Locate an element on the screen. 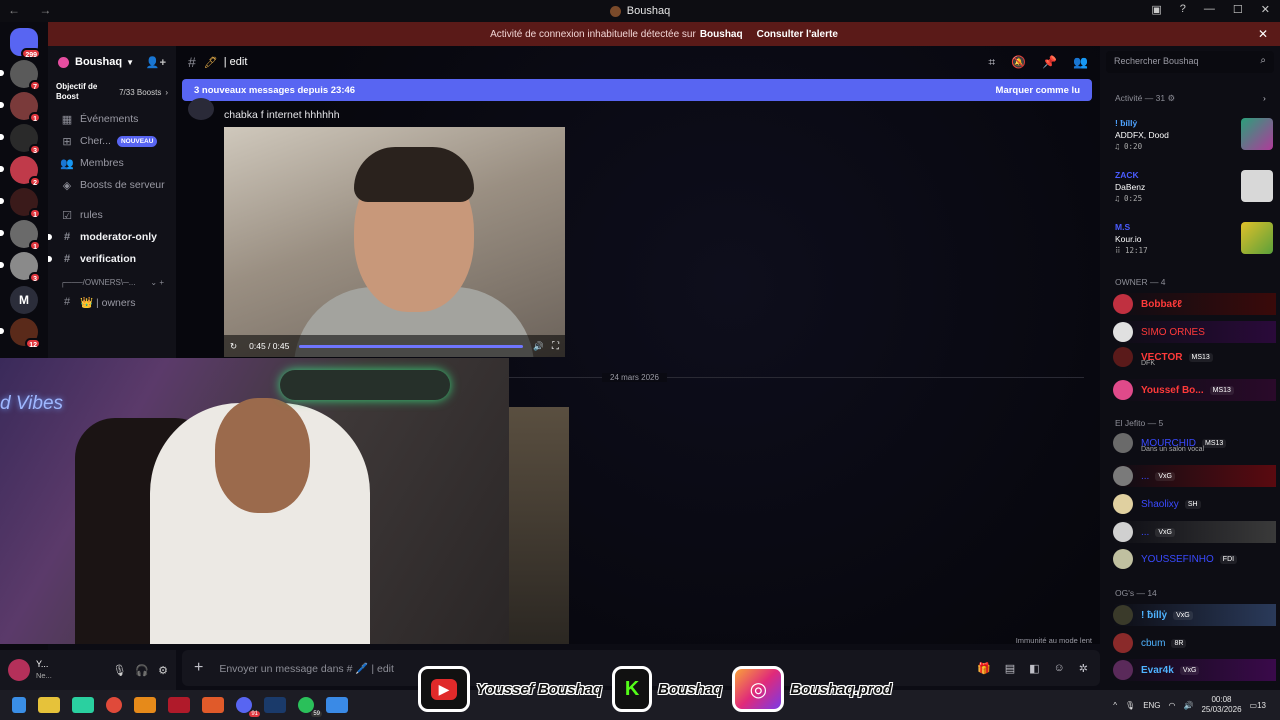 This screenshot has width=1280, height=720. boost-goal: Objectif de Boost 7/33 Boosts › is located at coordinates (112, 92).